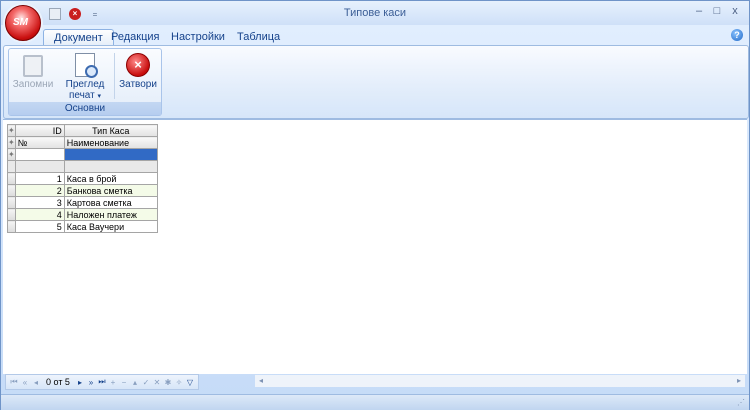 The height and width of the screenshot is (410, 750). What do you see at coordinates (14, 382) in the screenshot?
I see `first-record-icon: ⏮` at bounding box center [14, 382].